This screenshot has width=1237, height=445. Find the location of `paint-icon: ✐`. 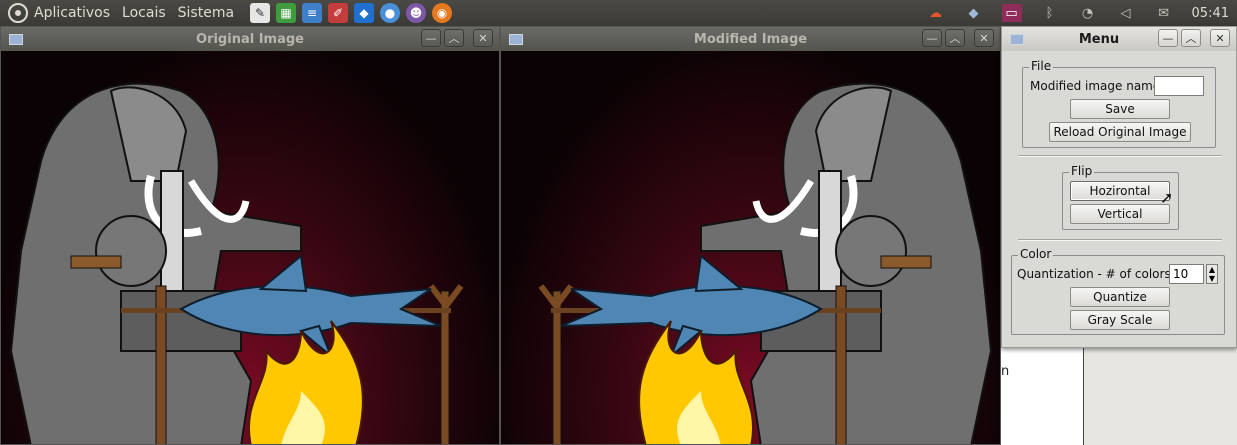

paint-icon: ✐ is located at coordinates (338, 13).